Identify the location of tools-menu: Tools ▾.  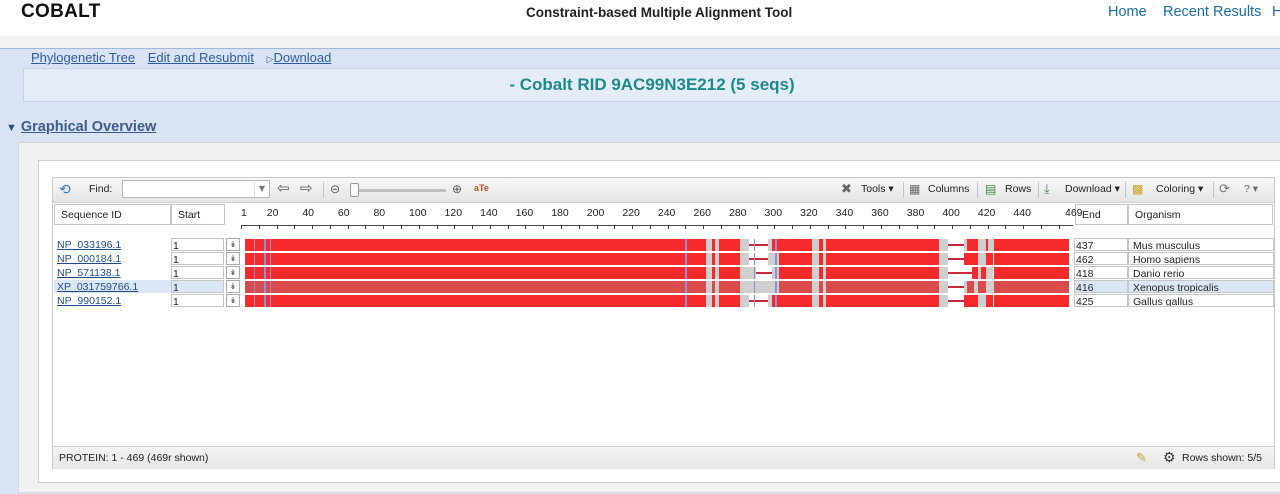
(877, 189).